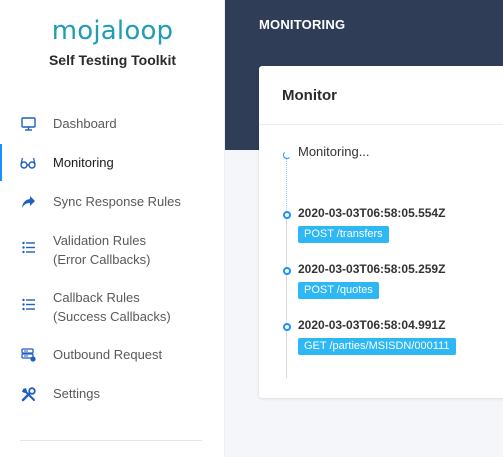 The width and height of the screenshot is (503, 457). What do you see at coordinates (96, 297) in the screenshot?
I see `label-line: Callback Rules` at bounding box center [96, 297].